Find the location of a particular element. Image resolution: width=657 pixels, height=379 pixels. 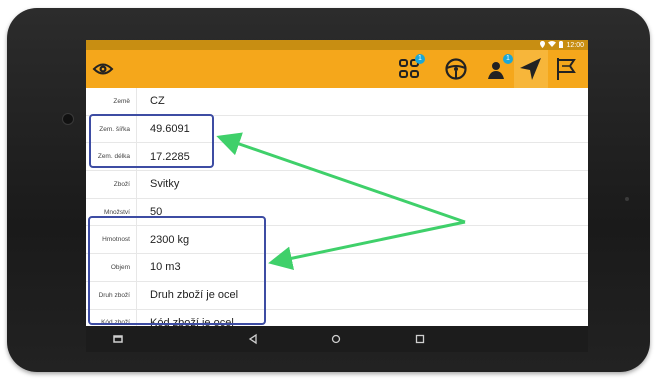

home-icon is located at coordinates (336, 339).